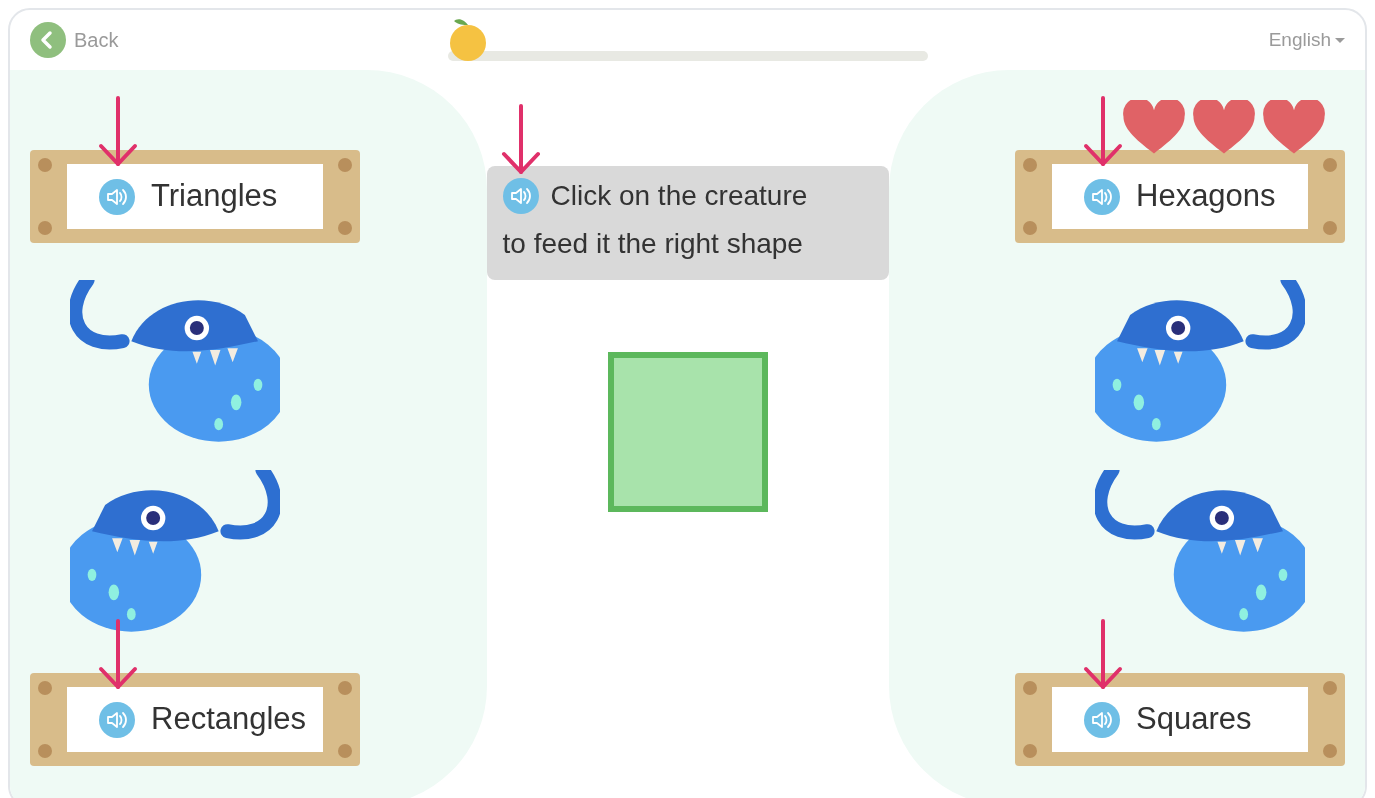  Describe the element at coordinates (48, 40) in the screenshot. I see `back-chevron-icon` at that location.